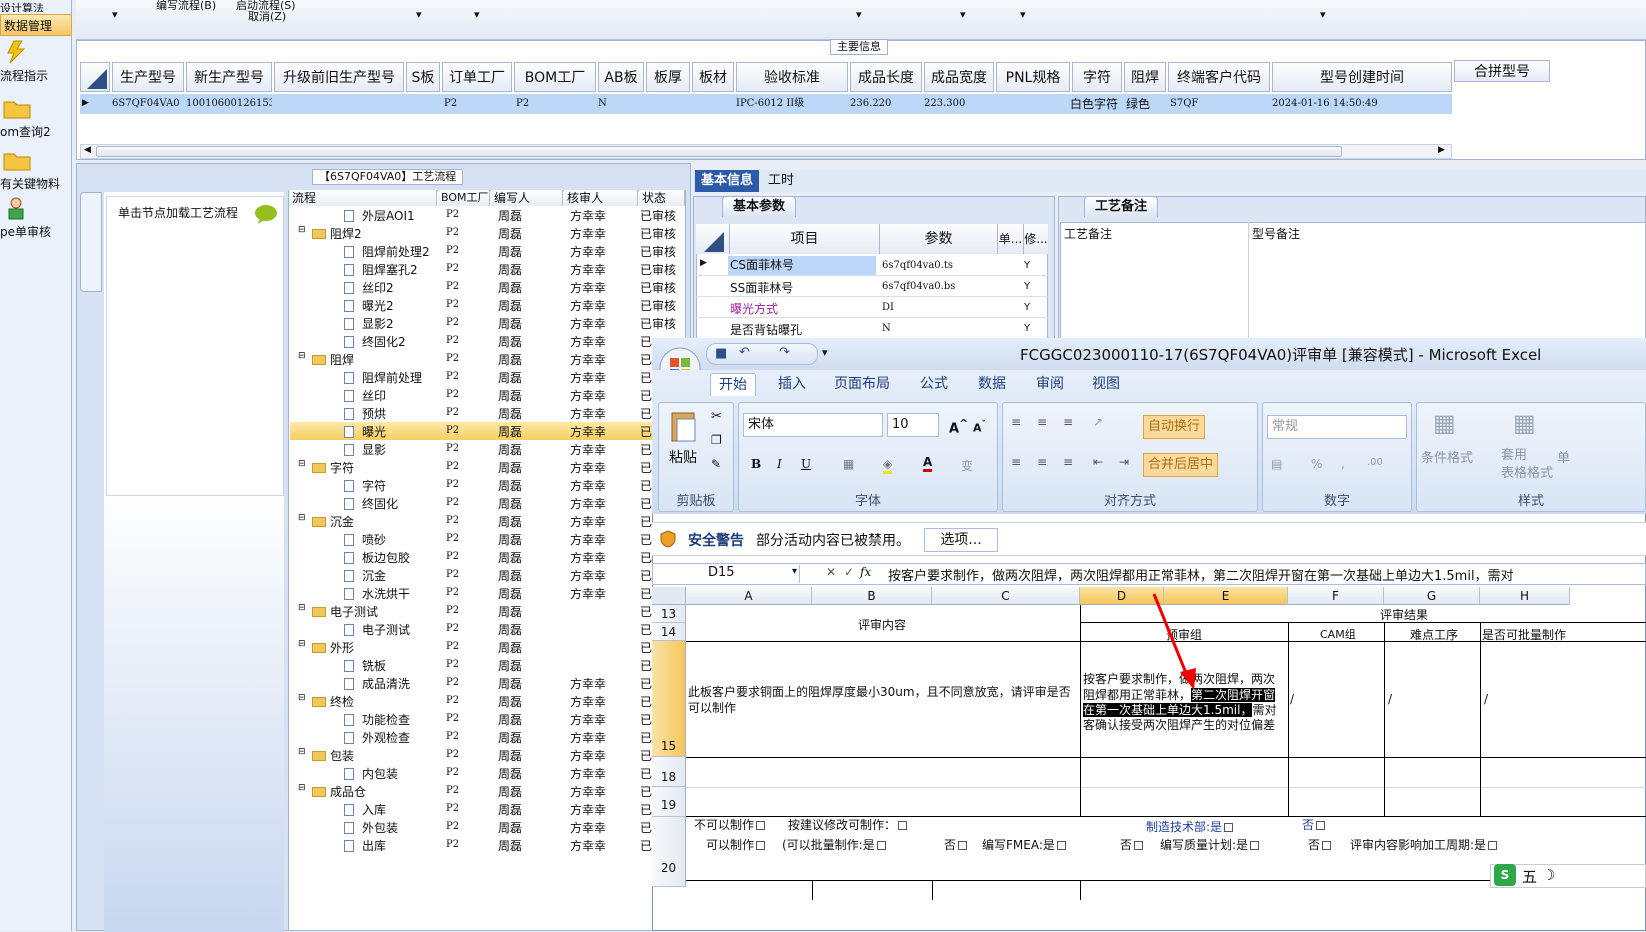 Image resolution: width=1646 pixels, height=932 pixels. What do you see at coordinates (713, 77) in the screenshot?
I see `col-header: 板材` at bounding box center [713, 77].